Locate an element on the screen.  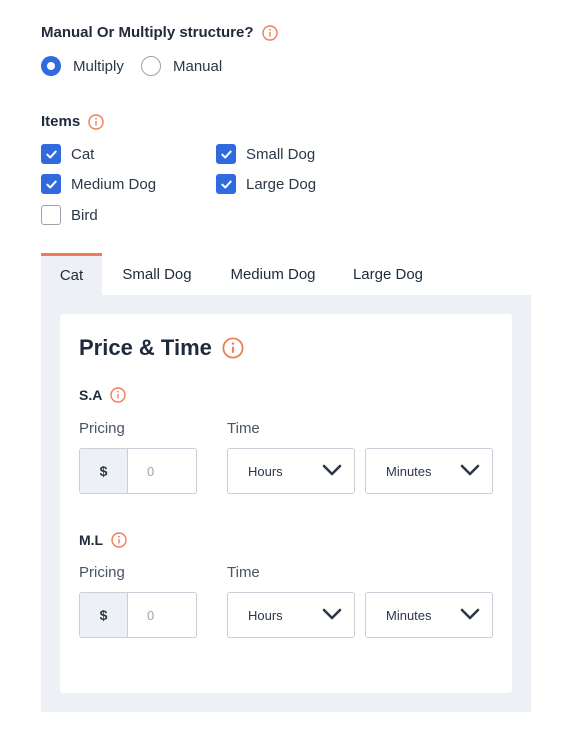
radio-label: Manual is located at coordinates (198, 66).